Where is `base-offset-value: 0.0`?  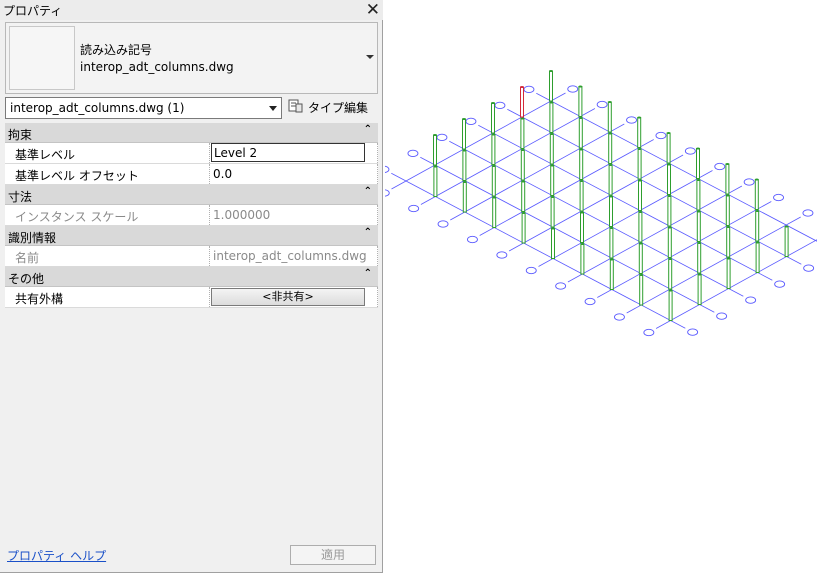
base-offset-value: 0.0 is located at coordinates (222, 174).